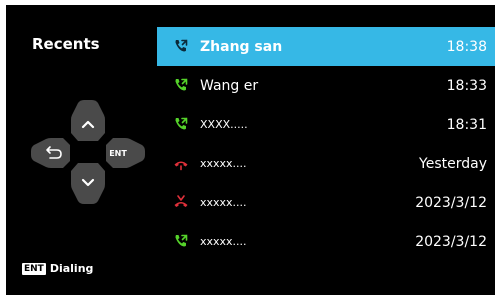 Image resolution: width=499 pixels, height=300 pixels. I want to click on call-time: 18:33, so click(466, 85).